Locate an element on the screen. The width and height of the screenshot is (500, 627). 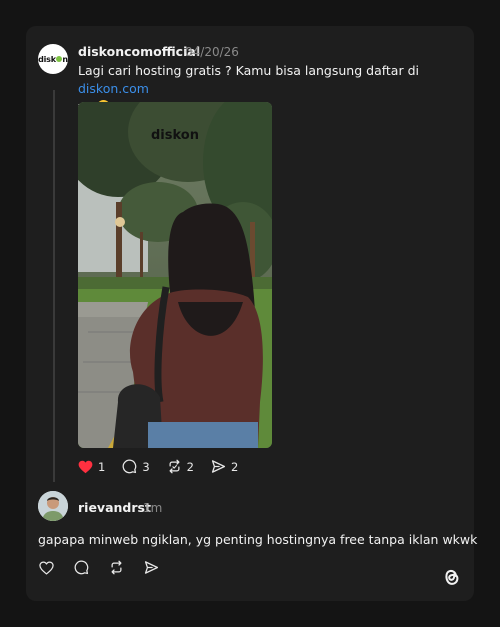
thread-connector-line is located at coordinates (54, 286).